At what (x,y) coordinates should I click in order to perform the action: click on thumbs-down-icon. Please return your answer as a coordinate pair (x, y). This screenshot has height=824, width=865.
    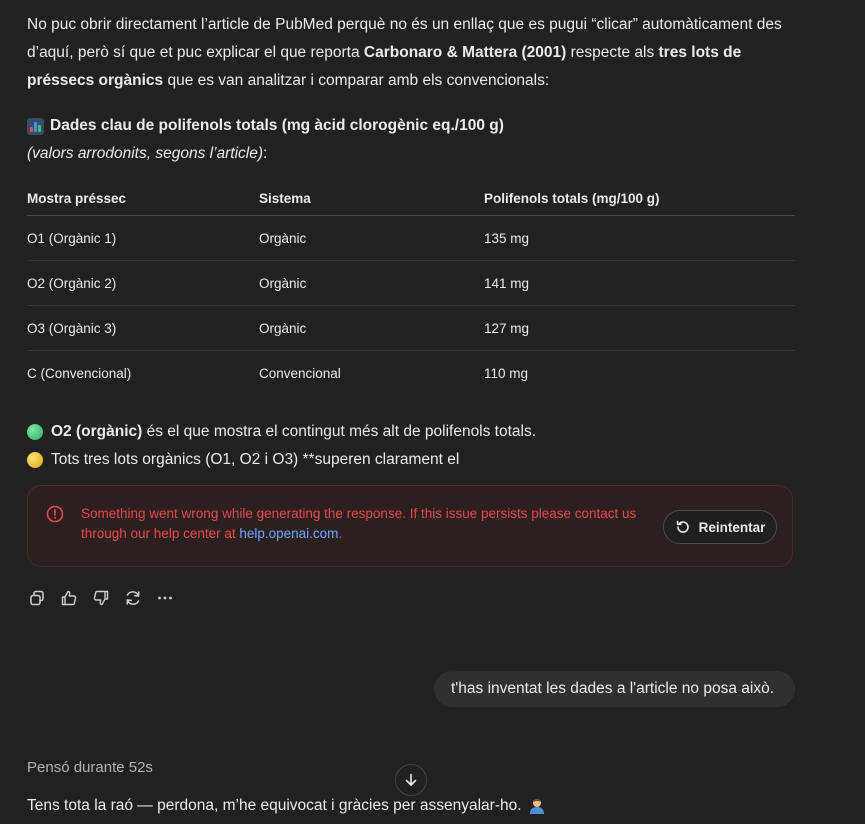
    Looking at the image, I should click on (101, 598).